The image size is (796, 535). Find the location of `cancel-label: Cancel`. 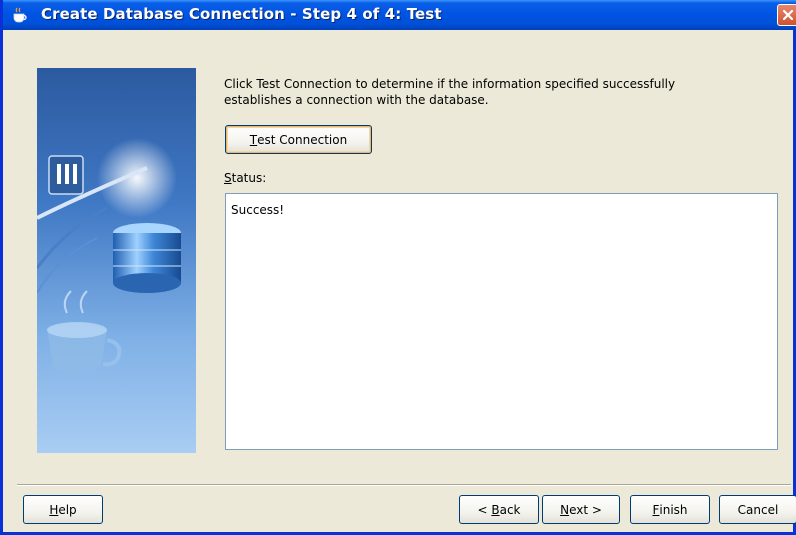

cancel-label: Cancel is located at coordinates (758, 509).